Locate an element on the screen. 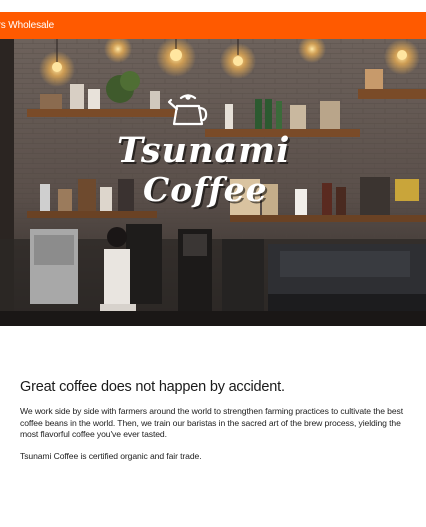  brand-name-line-2: Coffee is located at coordinates (205, 189).